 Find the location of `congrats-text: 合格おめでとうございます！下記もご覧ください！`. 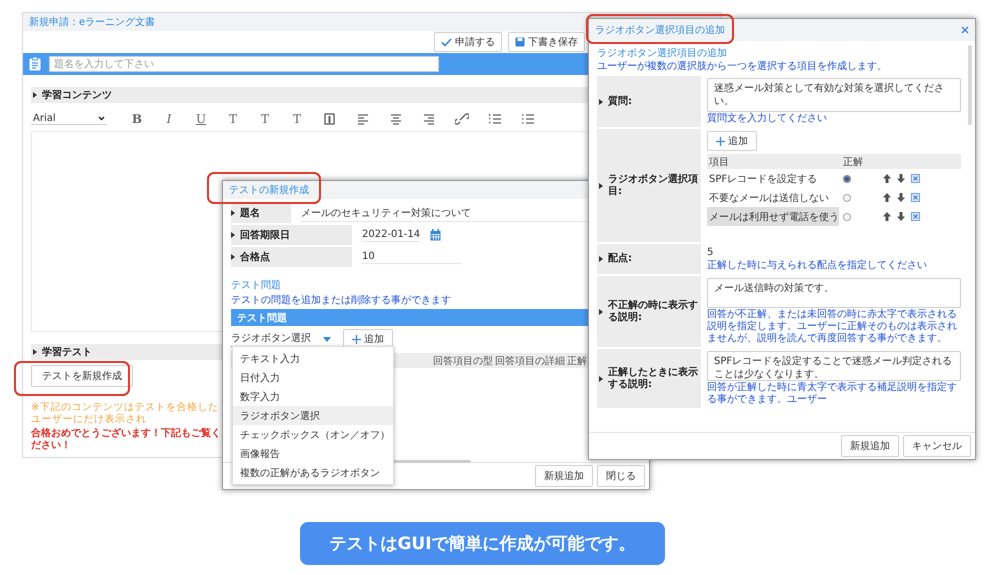

congrats-text: 合格おめでとうございます！下記もご覧ください！ is located at coordinates (126, 440).